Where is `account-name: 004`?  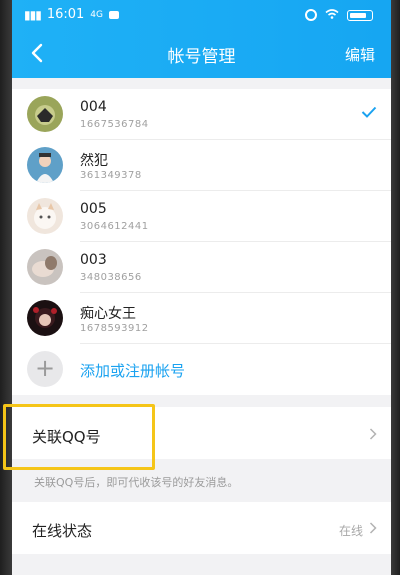 account-name: 004 is located at coordinates (93, 107).